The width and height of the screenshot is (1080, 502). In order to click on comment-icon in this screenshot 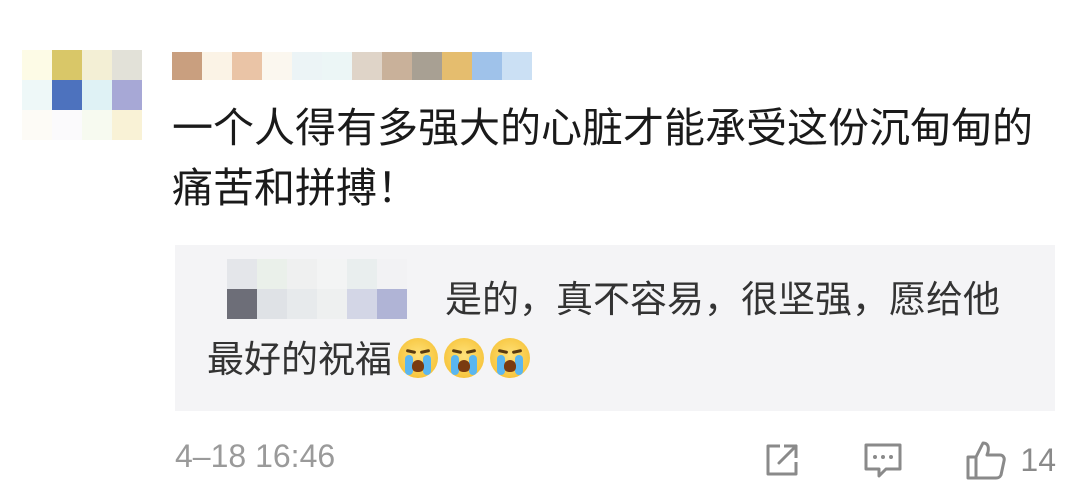, I will do `click(883, 460)`.